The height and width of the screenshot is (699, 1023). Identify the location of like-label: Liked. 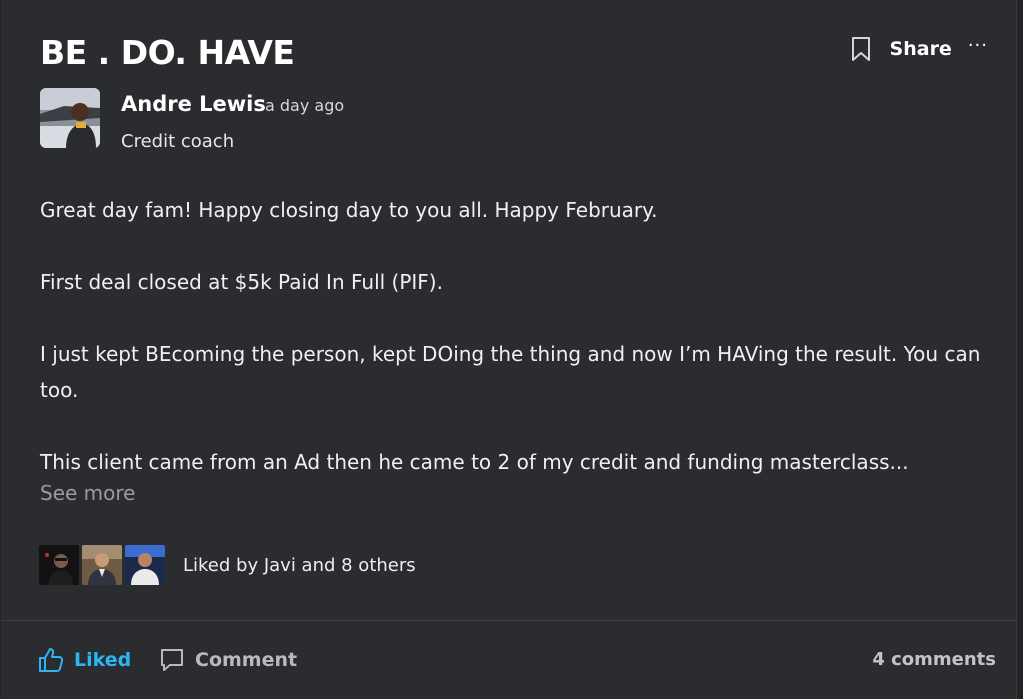
(103, 660).